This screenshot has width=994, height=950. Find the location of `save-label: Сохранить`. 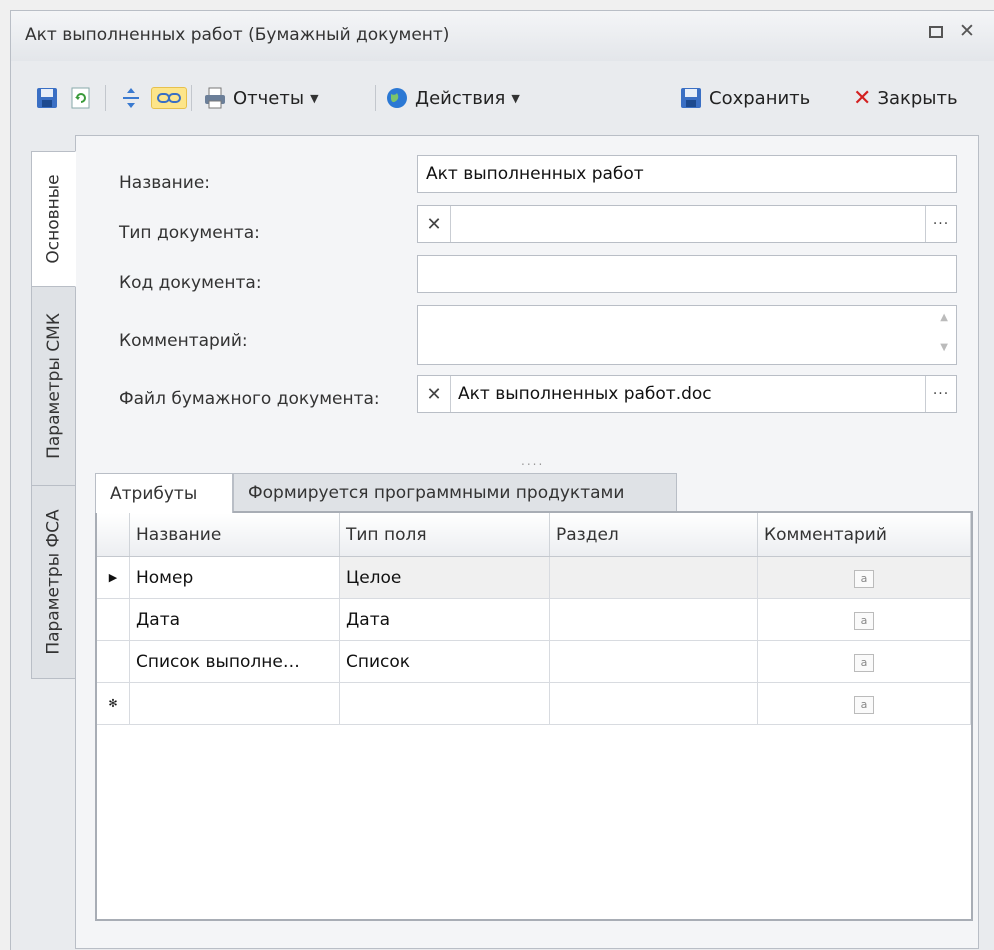

save-label: Сохранить is located at coordinates (760, 98).